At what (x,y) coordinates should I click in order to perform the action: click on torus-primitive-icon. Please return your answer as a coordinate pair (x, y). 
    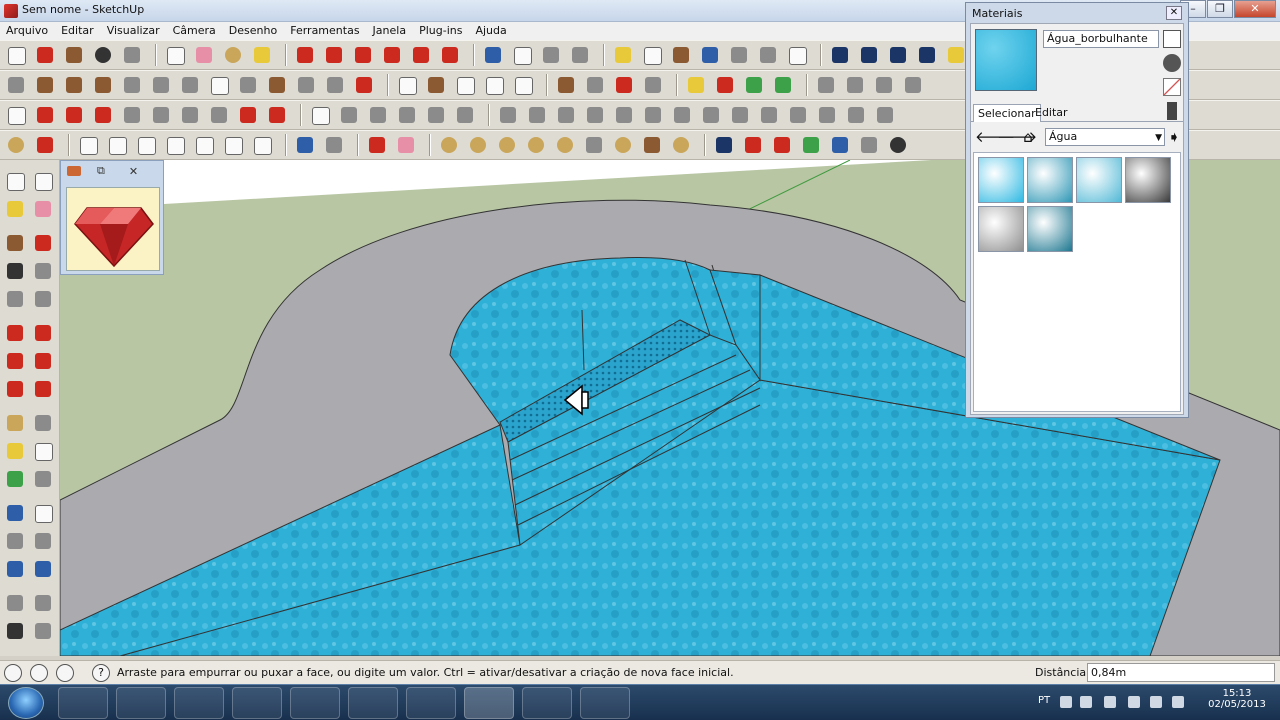
    Looking at the image, I should click on (623, 145).